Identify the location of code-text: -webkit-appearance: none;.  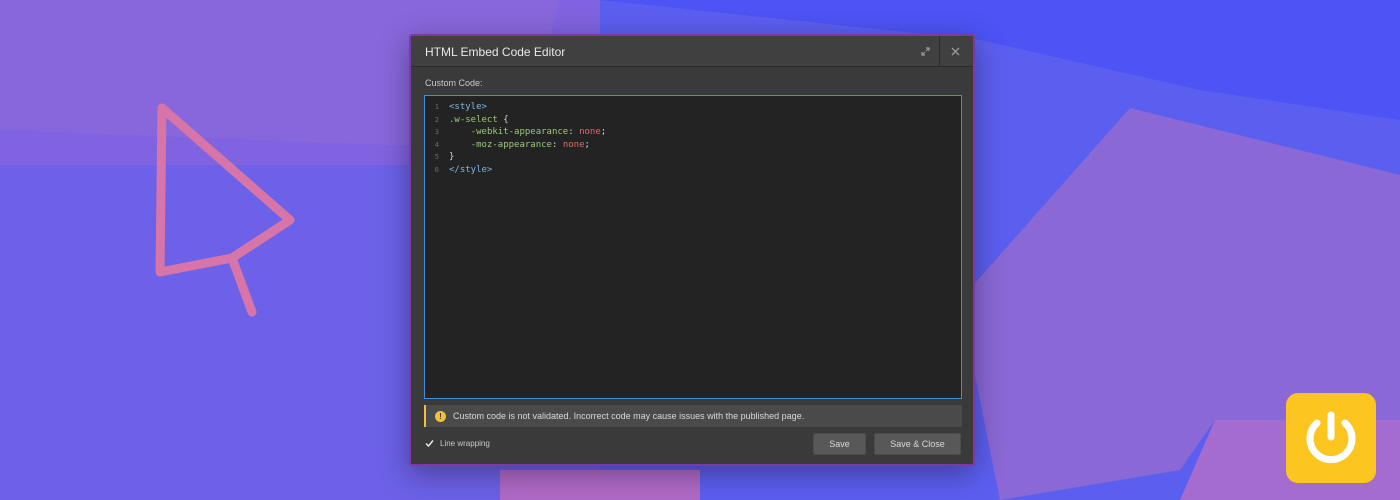
(528, 132).